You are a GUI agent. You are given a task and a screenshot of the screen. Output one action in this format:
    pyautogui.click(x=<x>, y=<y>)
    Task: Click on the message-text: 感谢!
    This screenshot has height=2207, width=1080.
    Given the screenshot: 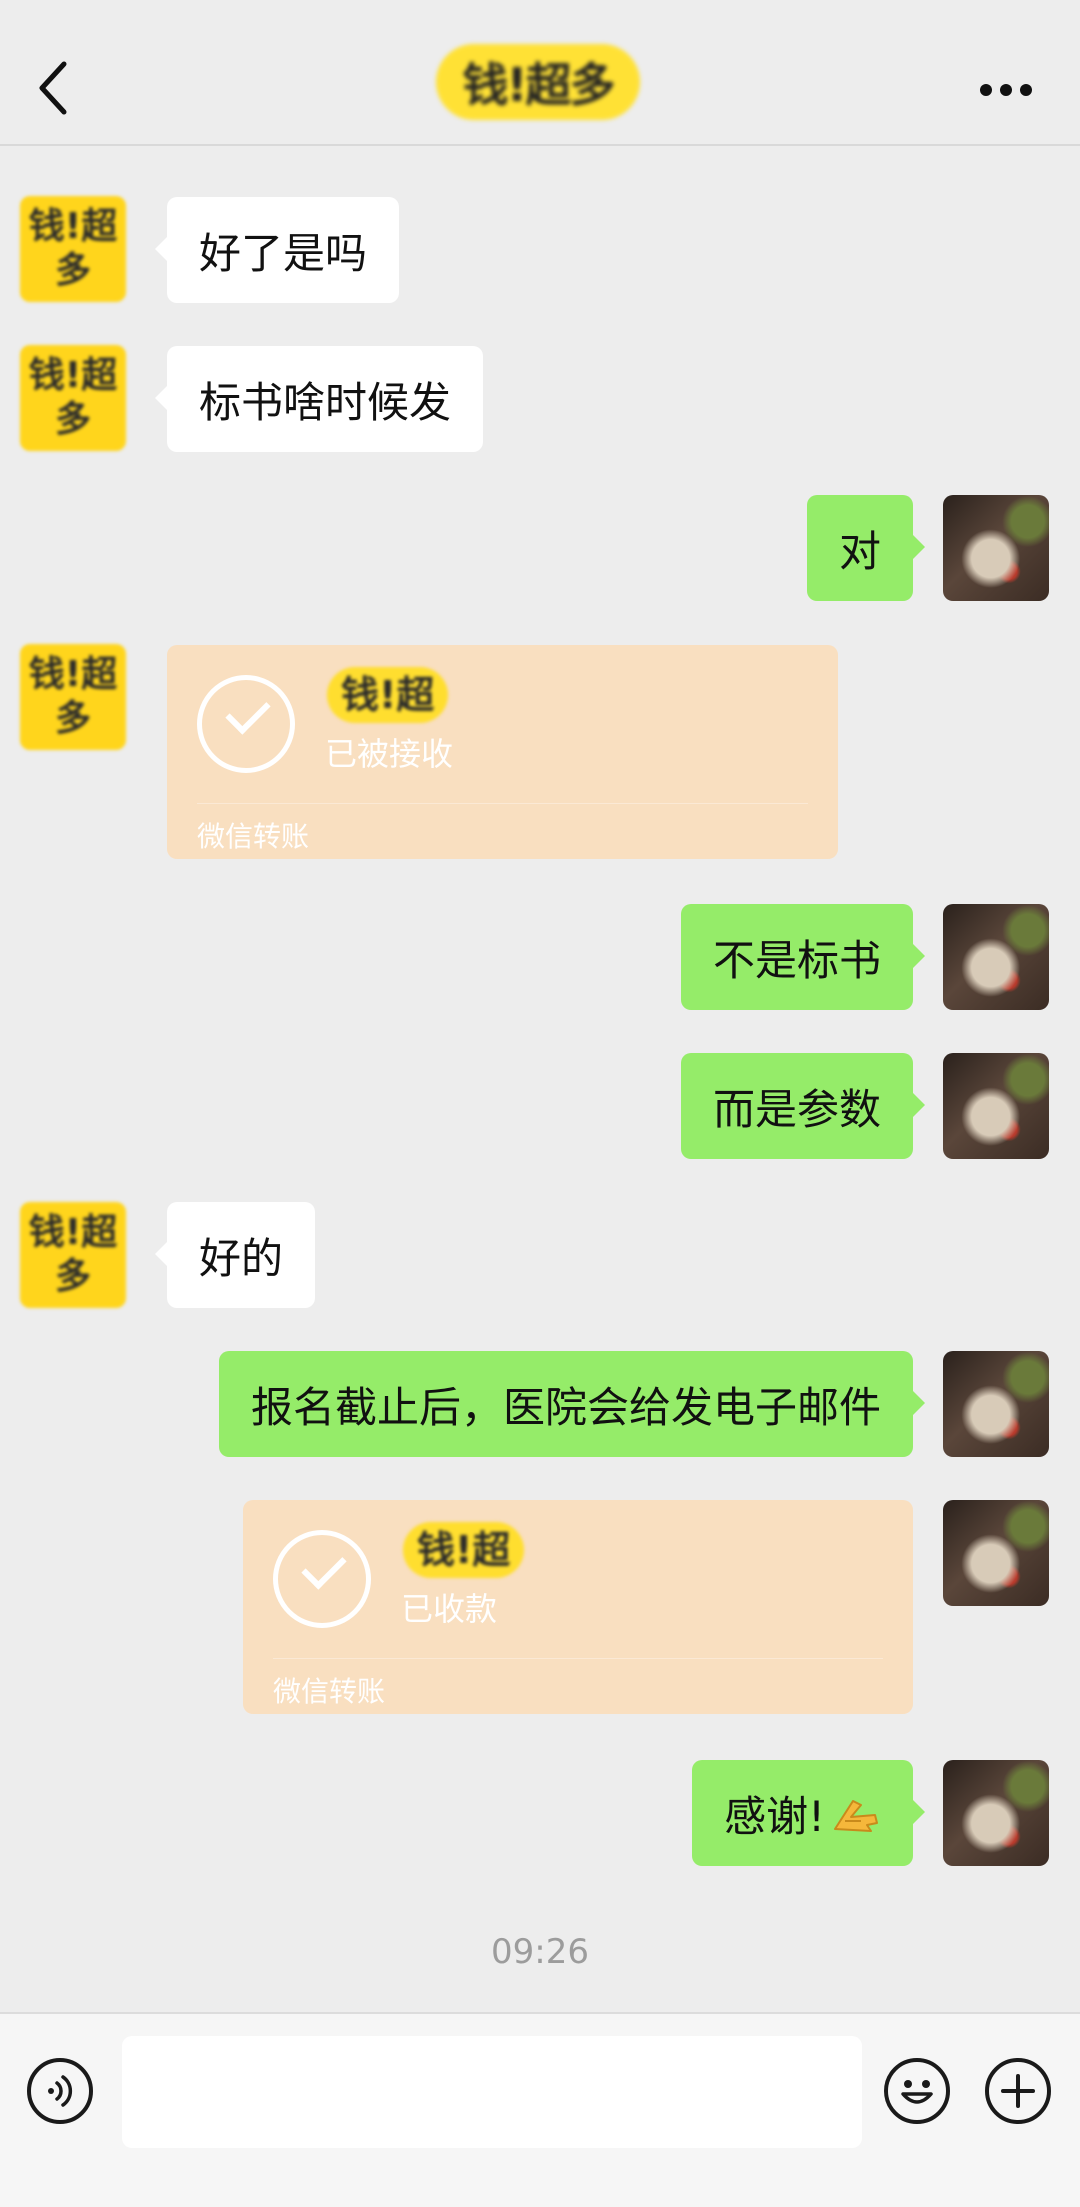 What is the action you would take?
    pyautogui.click(x=774, y=1816)
    